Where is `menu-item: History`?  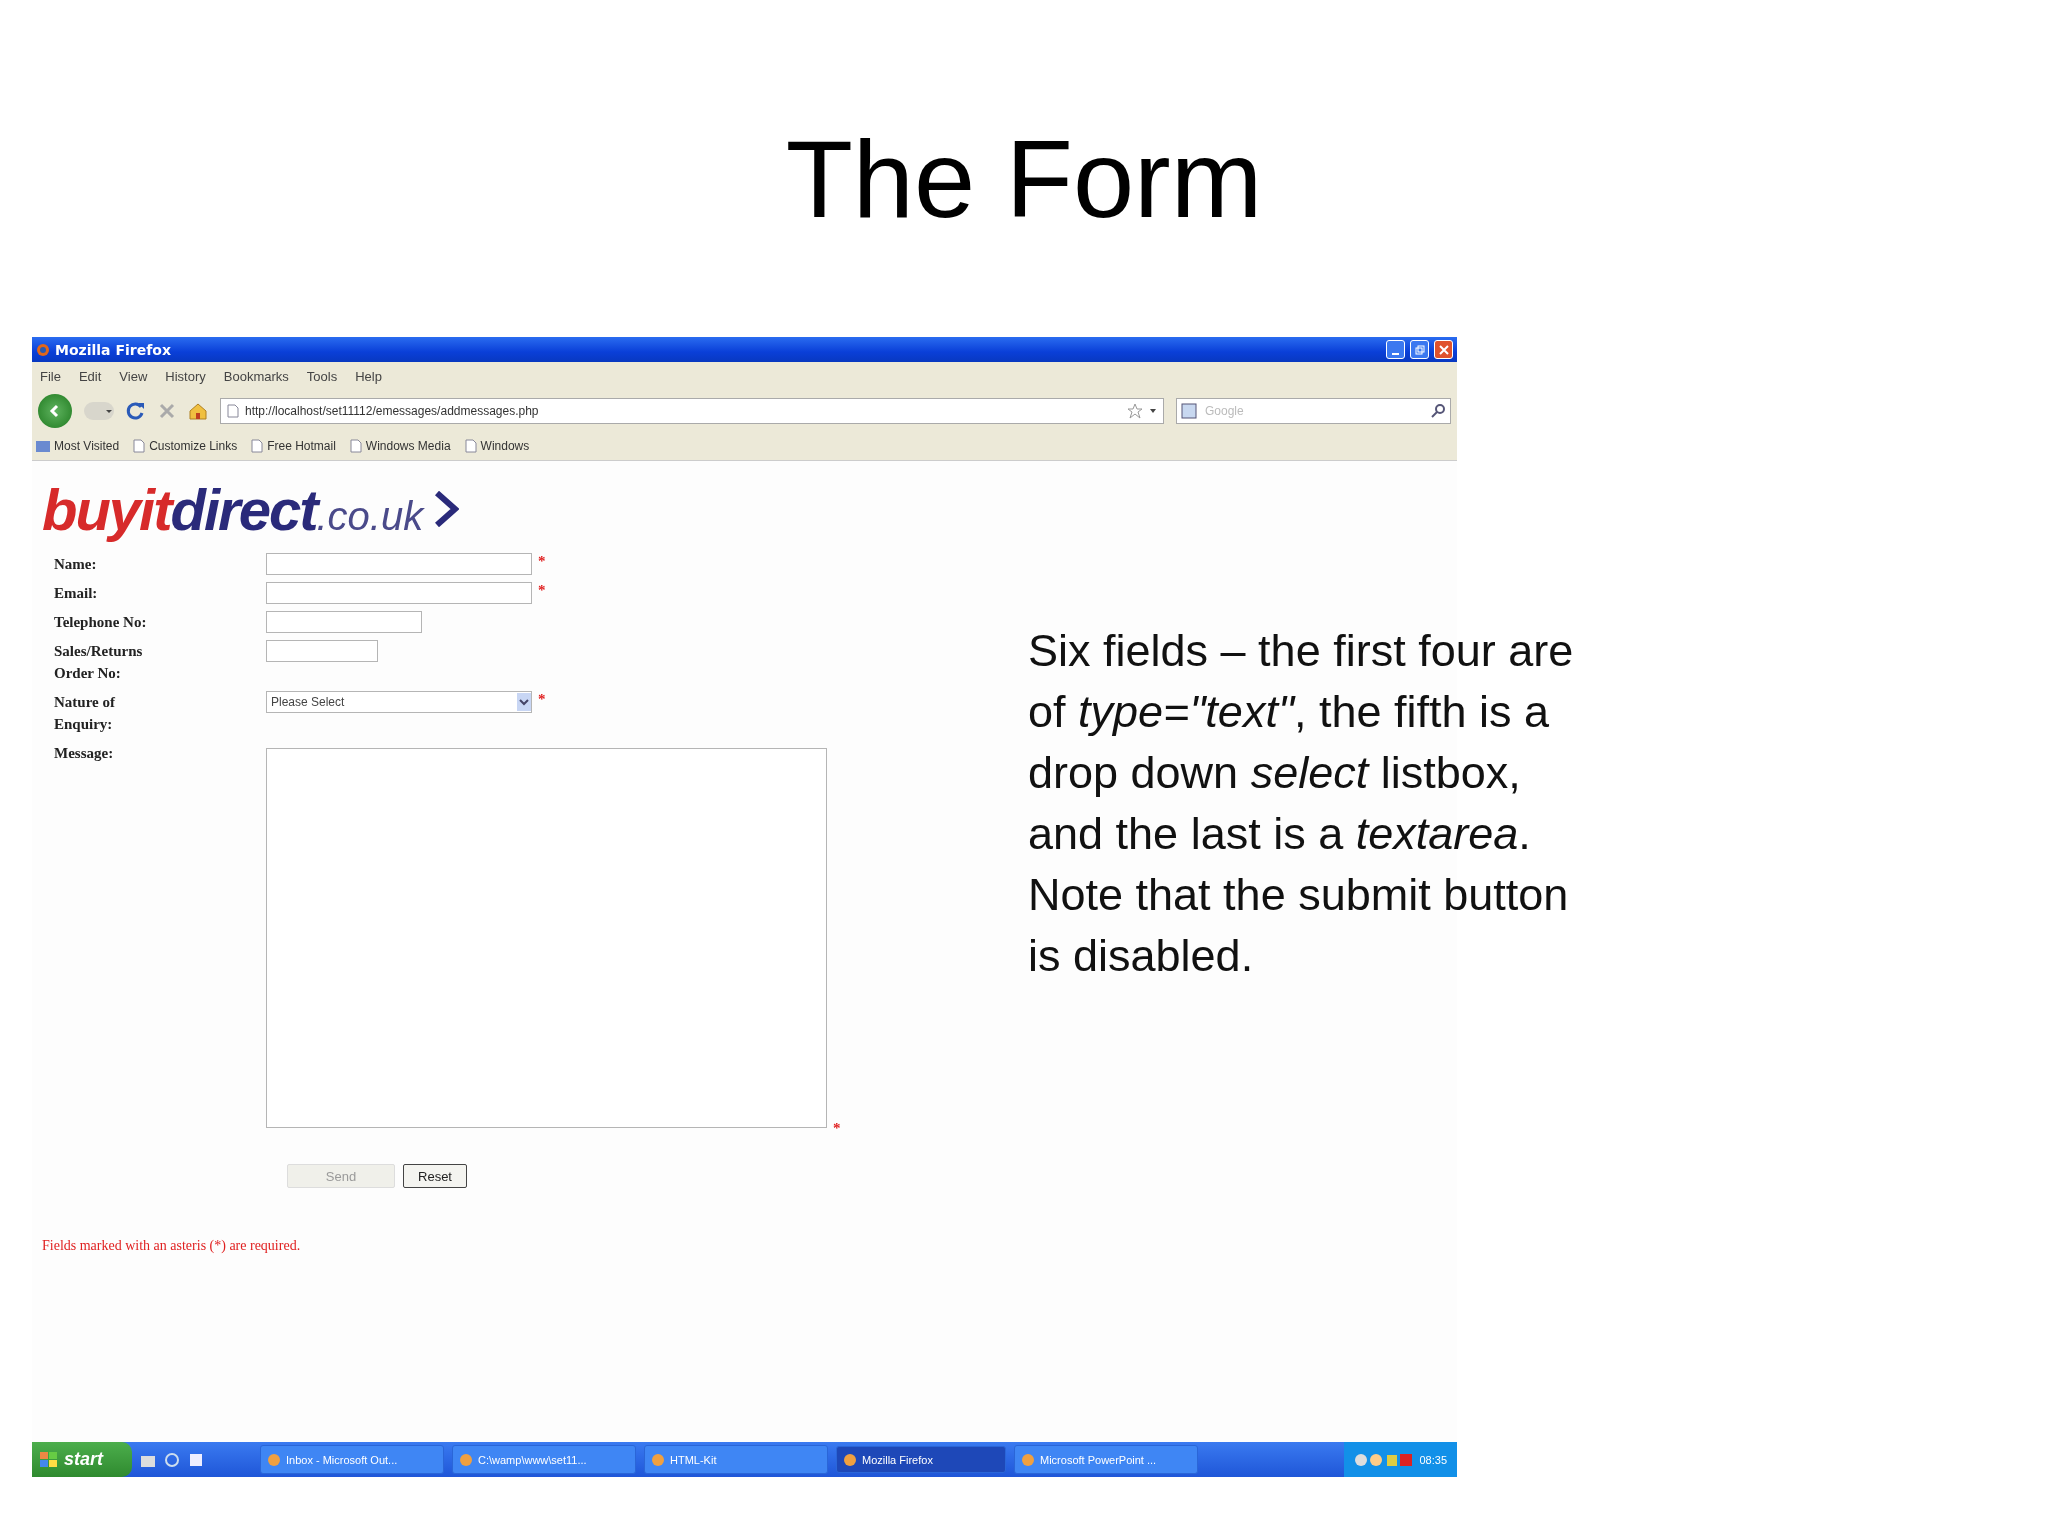 menu-item: History is located at coordinates (185, 376).